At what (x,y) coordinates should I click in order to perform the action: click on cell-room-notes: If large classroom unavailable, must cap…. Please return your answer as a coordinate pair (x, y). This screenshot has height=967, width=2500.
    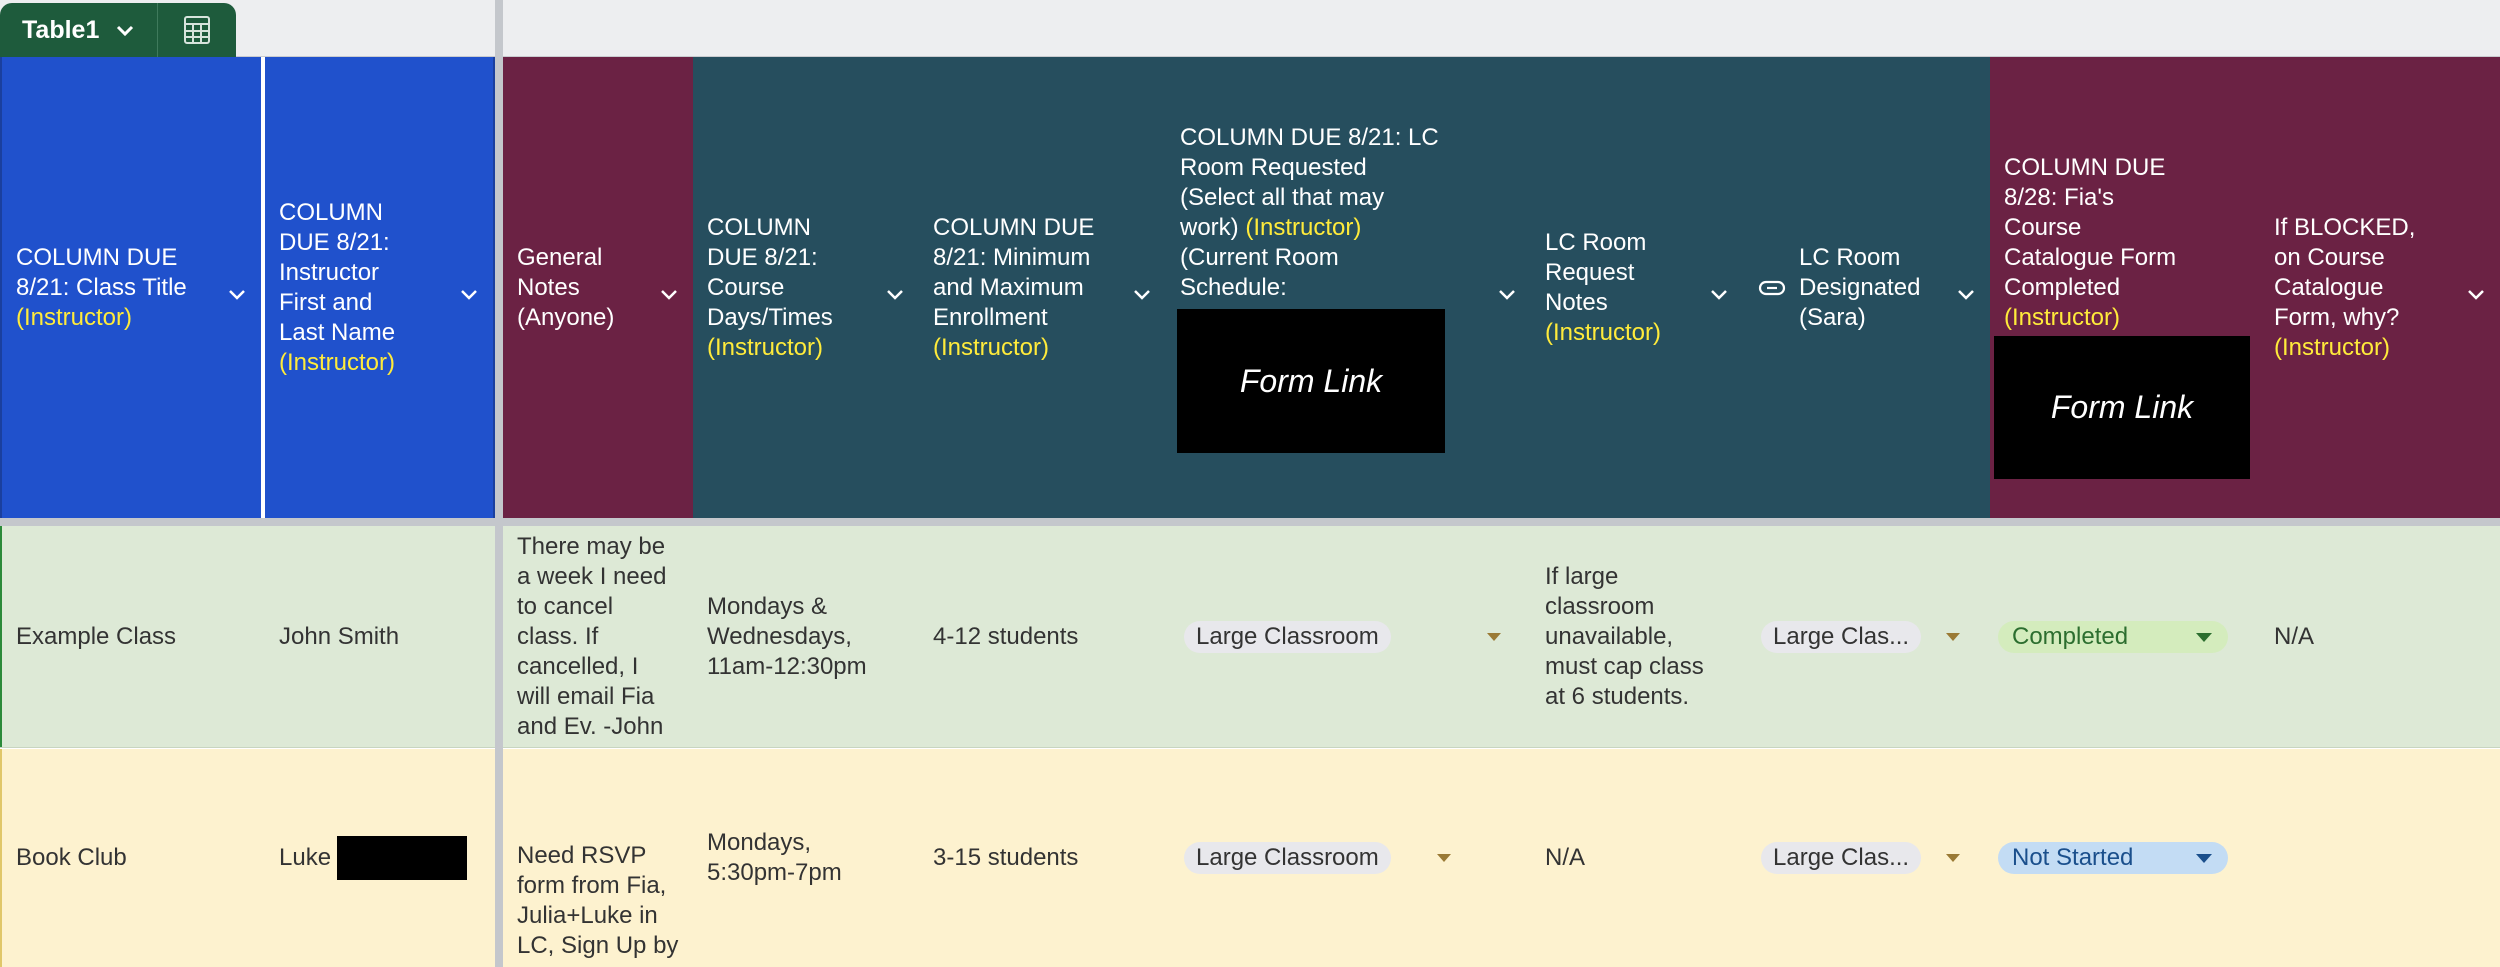
    Looking at the image, I should click on (1637, 636).